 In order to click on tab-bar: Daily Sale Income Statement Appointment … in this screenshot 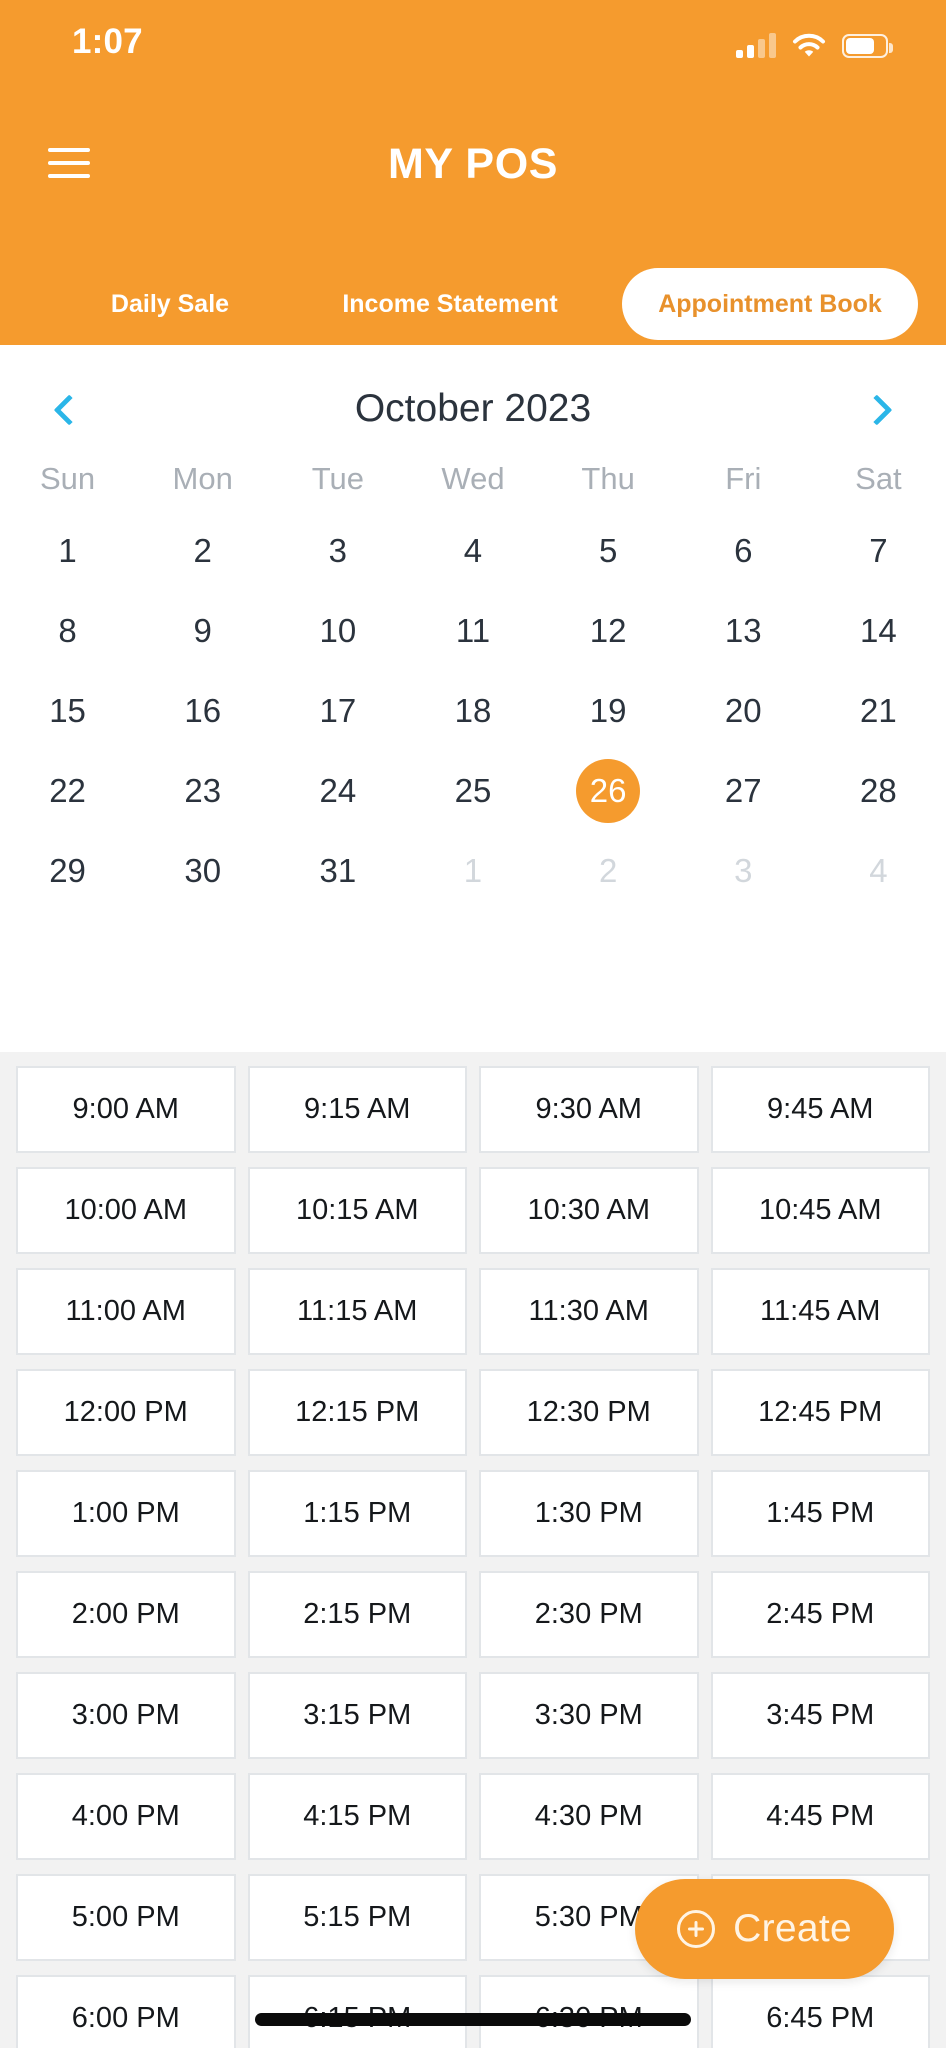, I will do `click(473, 304)`.